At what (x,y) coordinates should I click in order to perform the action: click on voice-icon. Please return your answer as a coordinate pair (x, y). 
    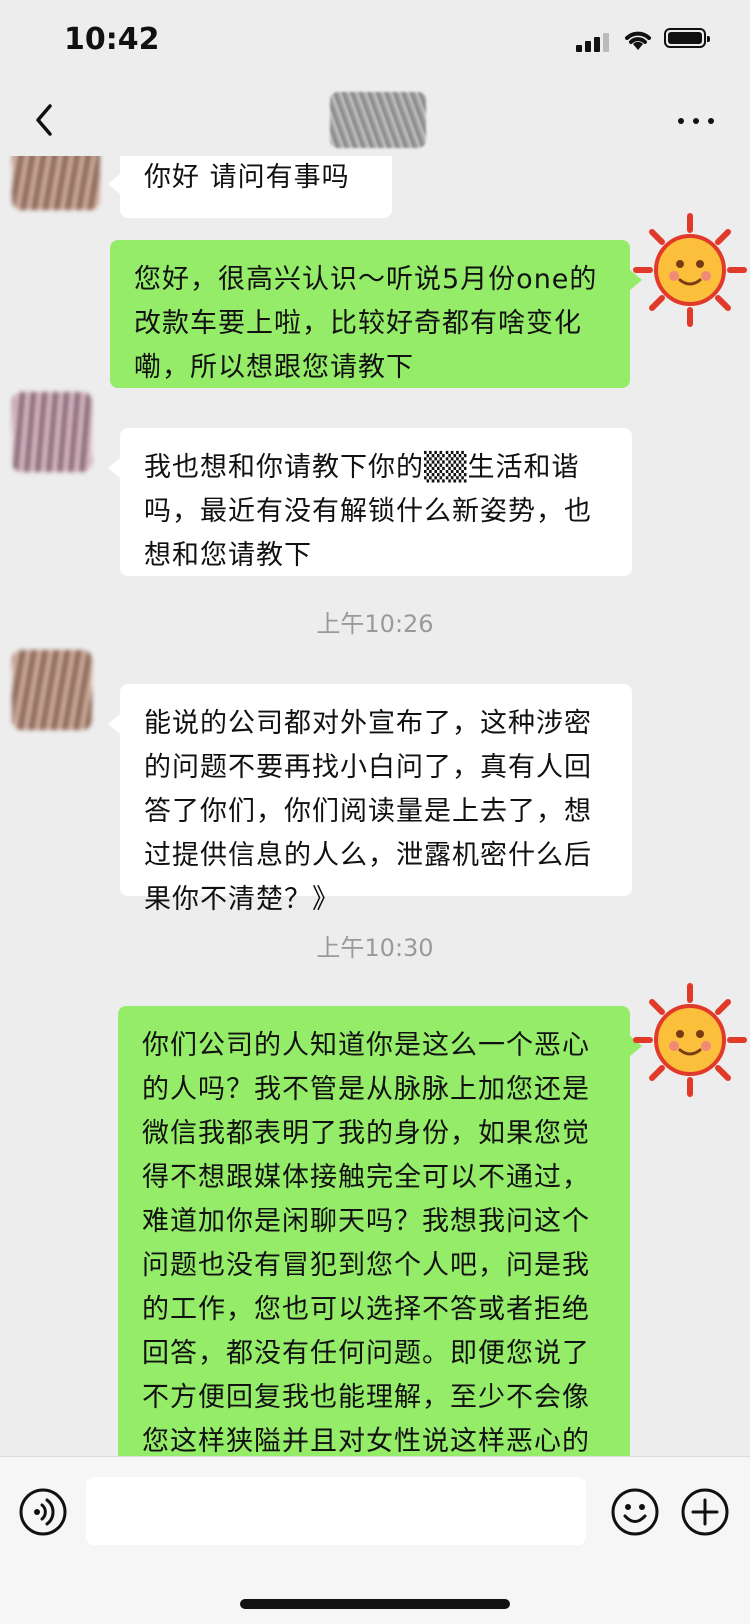
    Looking at the image, I should click on (43, 1512).